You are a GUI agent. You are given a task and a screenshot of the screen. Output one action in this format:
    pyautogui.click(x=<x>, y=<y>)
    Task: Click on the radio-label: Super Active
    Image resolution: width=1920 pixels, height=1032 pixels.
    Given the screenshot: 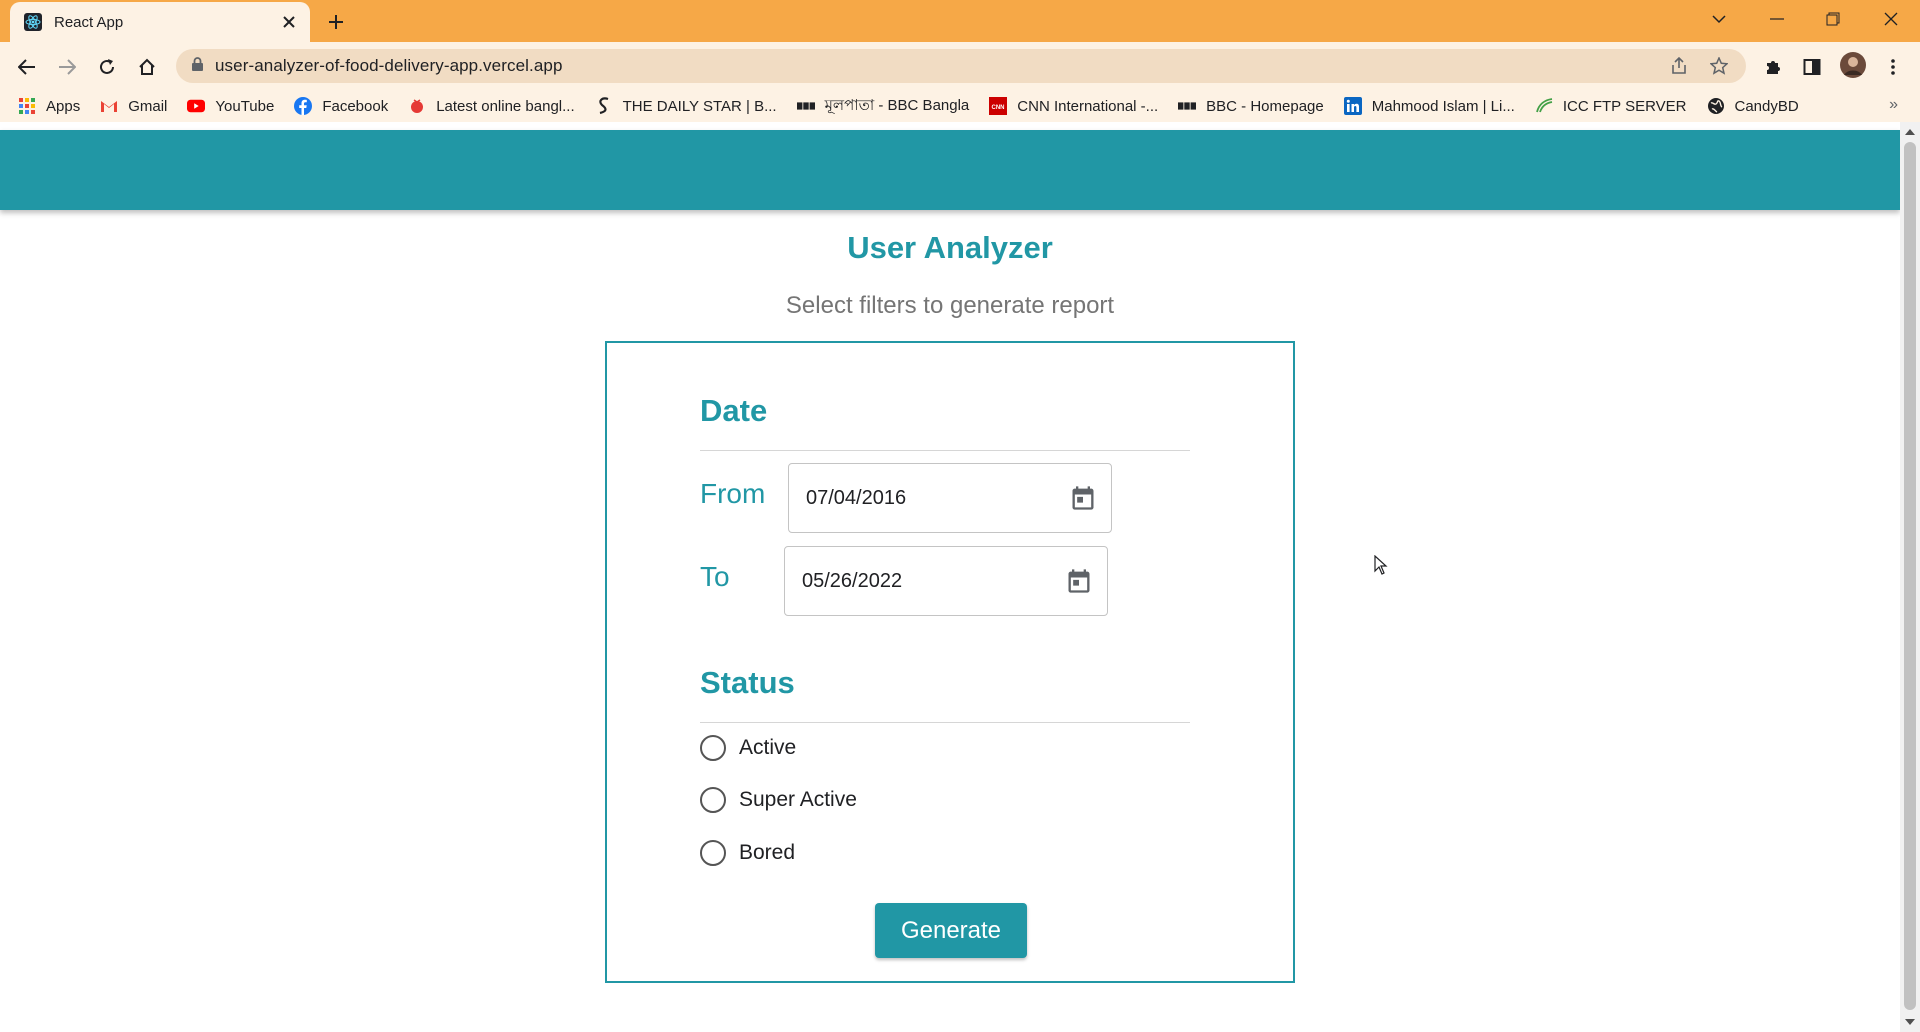 What is the action you would take?
    pyautogui.click(x=798, y=799)
    